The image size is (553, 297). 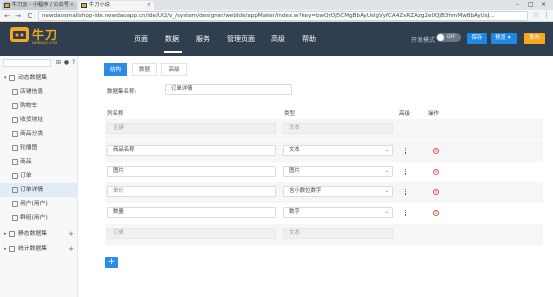 I want to click on sidebar-group-stats: ▸ 统计数据集 +, so click(x=39, y=249).